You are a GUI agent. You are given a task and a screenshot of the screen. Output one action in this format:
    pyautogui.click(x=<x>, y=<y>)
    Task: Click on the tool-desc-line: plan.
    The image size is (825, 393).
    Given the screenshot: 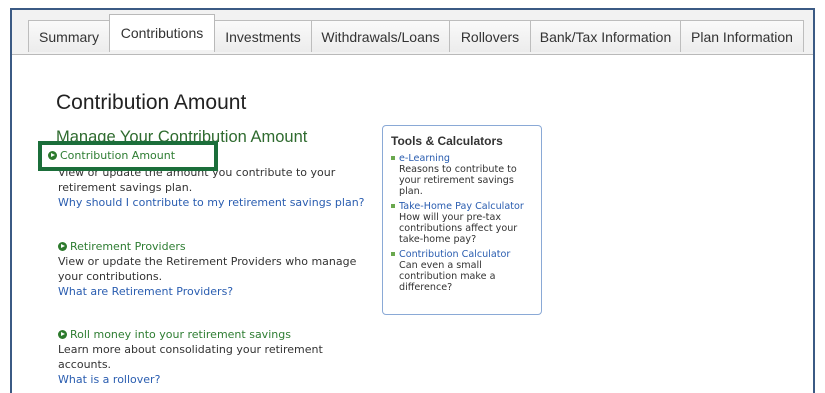 What is the action you would take?
    pyautogui.click(x=411, y=191)
    